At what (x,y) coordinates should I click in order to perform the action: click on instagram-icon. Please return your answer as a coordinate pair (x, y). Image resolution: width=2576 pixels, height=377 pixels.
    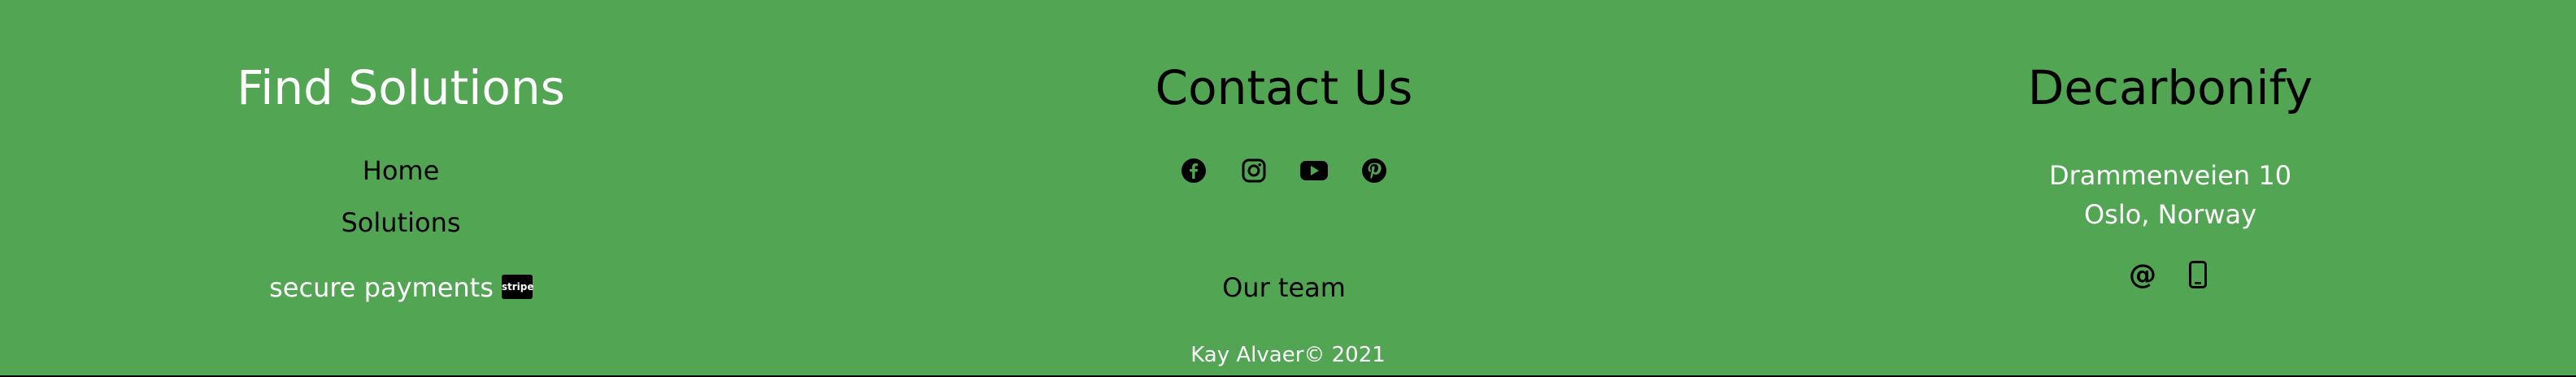
    Looking at the image, I should click on (1253, 171).